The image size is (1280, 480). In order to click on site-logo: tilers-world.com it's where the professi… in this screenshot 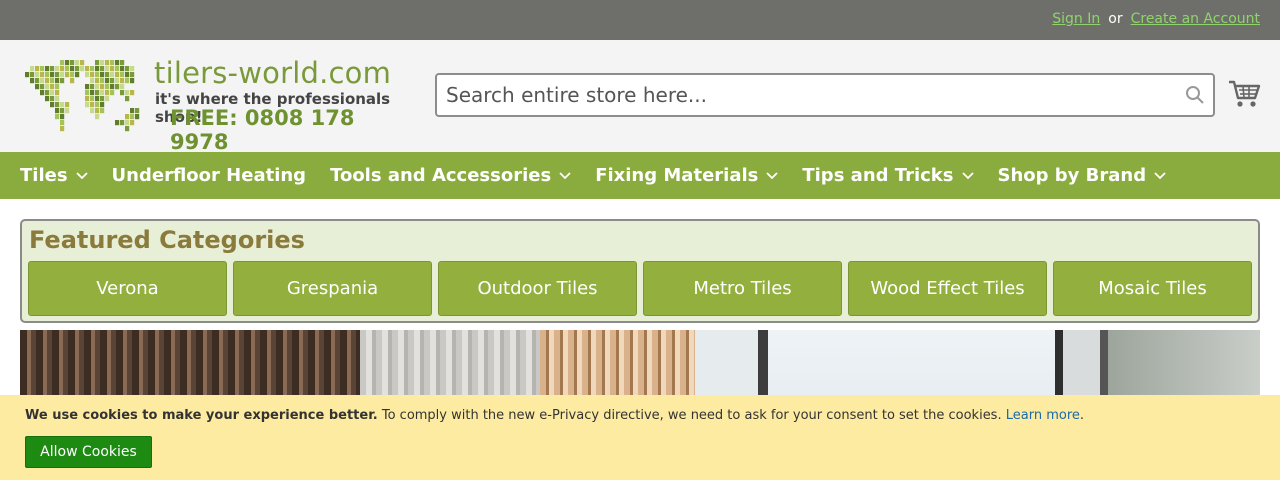, I will do `click(220, 105)`.